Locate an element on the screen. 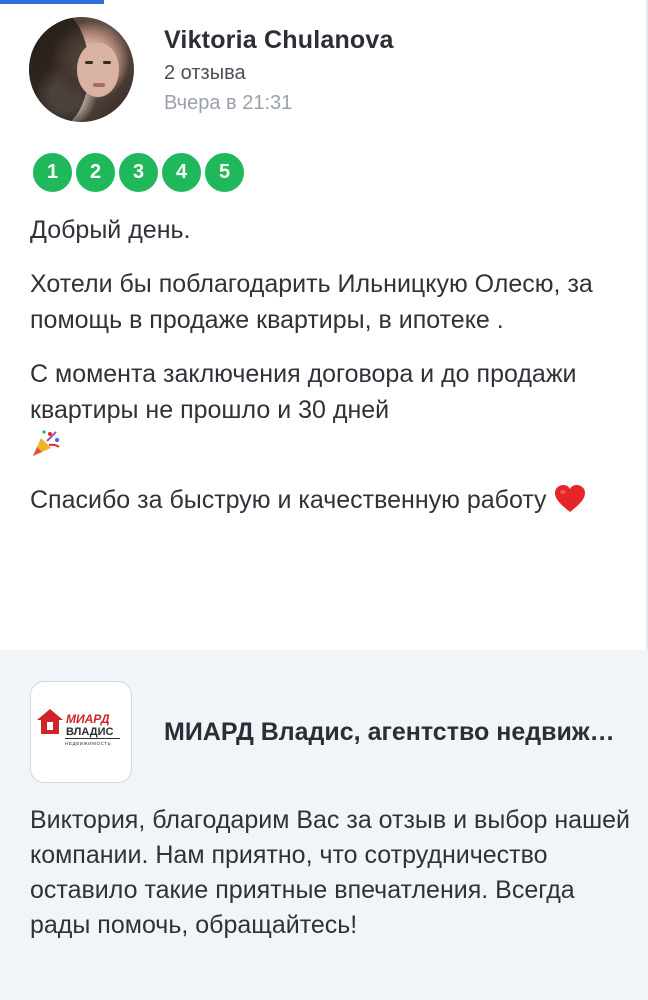 The width and height of the screenshot is (648, 1000). rating-point-1: 1 is located at coordinates (52, 172).